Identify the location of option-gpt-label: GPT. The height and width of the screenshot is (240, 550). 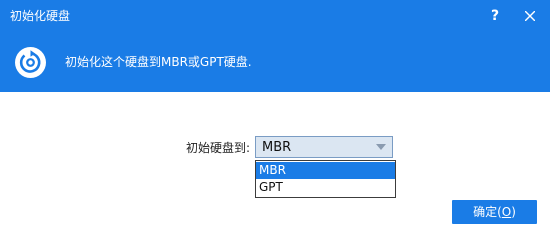
(271, 187).